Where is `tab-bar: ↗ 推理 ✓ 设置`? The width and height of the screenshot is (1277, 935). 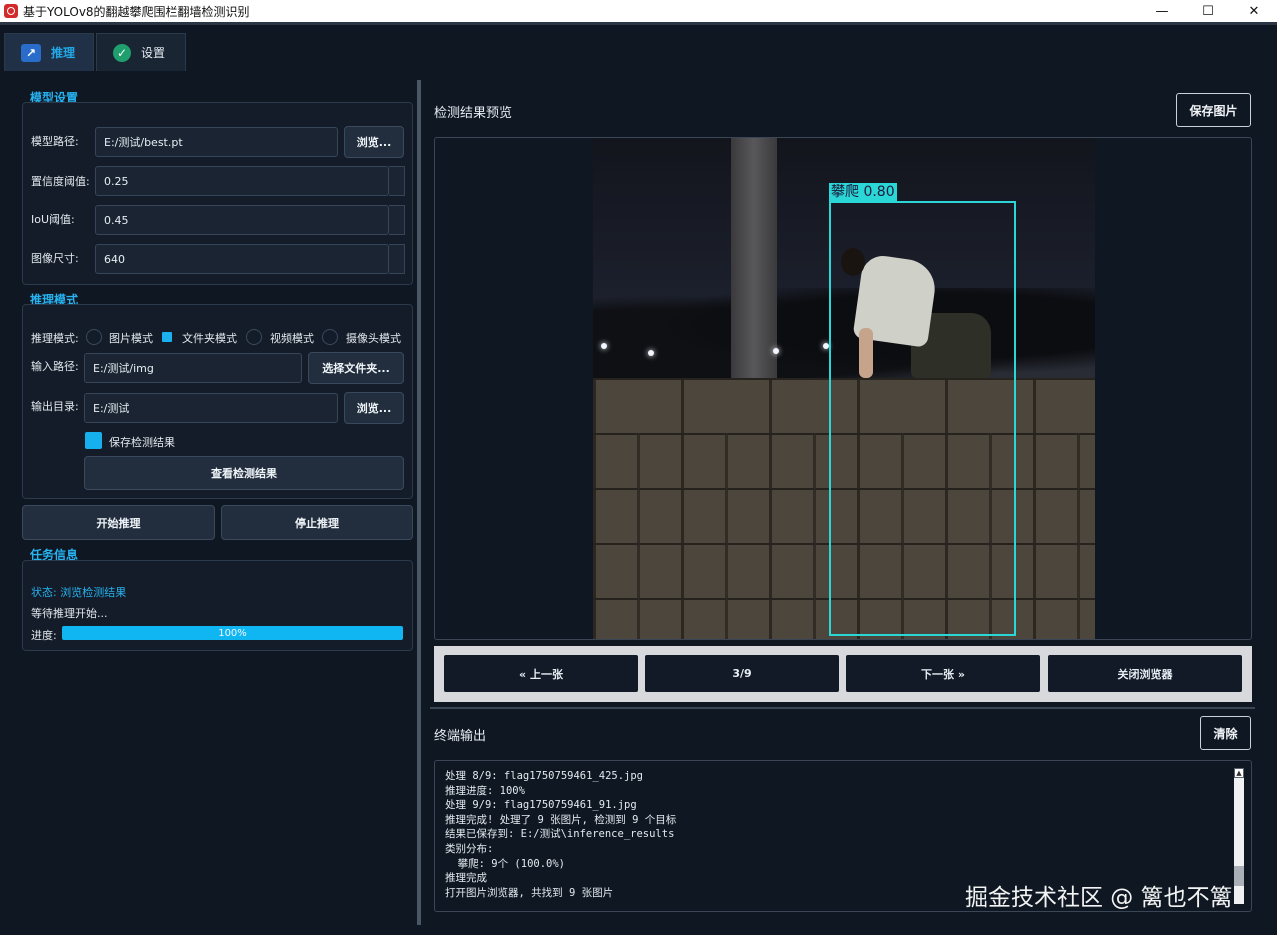
tab-bar: ↗ 推理 ✓ 设置 is located at coordinates (96, 52).